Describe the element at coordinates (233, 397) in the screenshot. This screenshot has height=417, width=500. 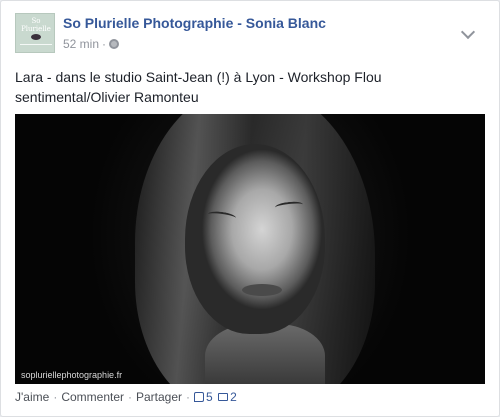
I see `comment-count: 2` at that location.